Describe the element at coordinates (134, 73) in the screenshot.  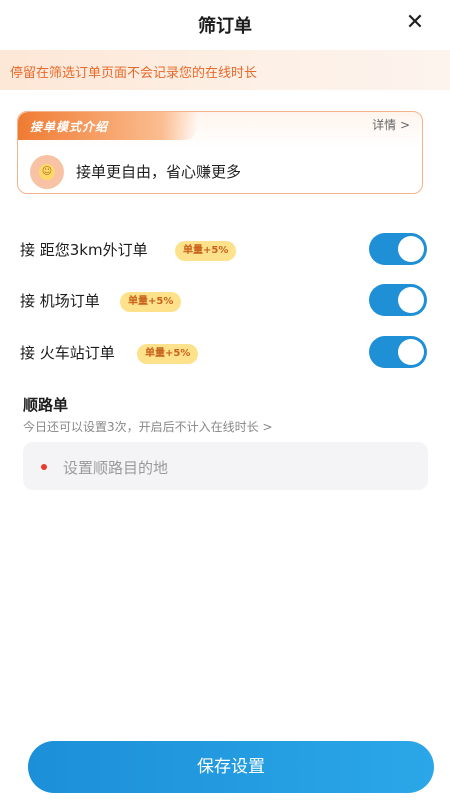
I see `notice-text: 停留在筛选订单页面不会记录您的在线时长` at that location.